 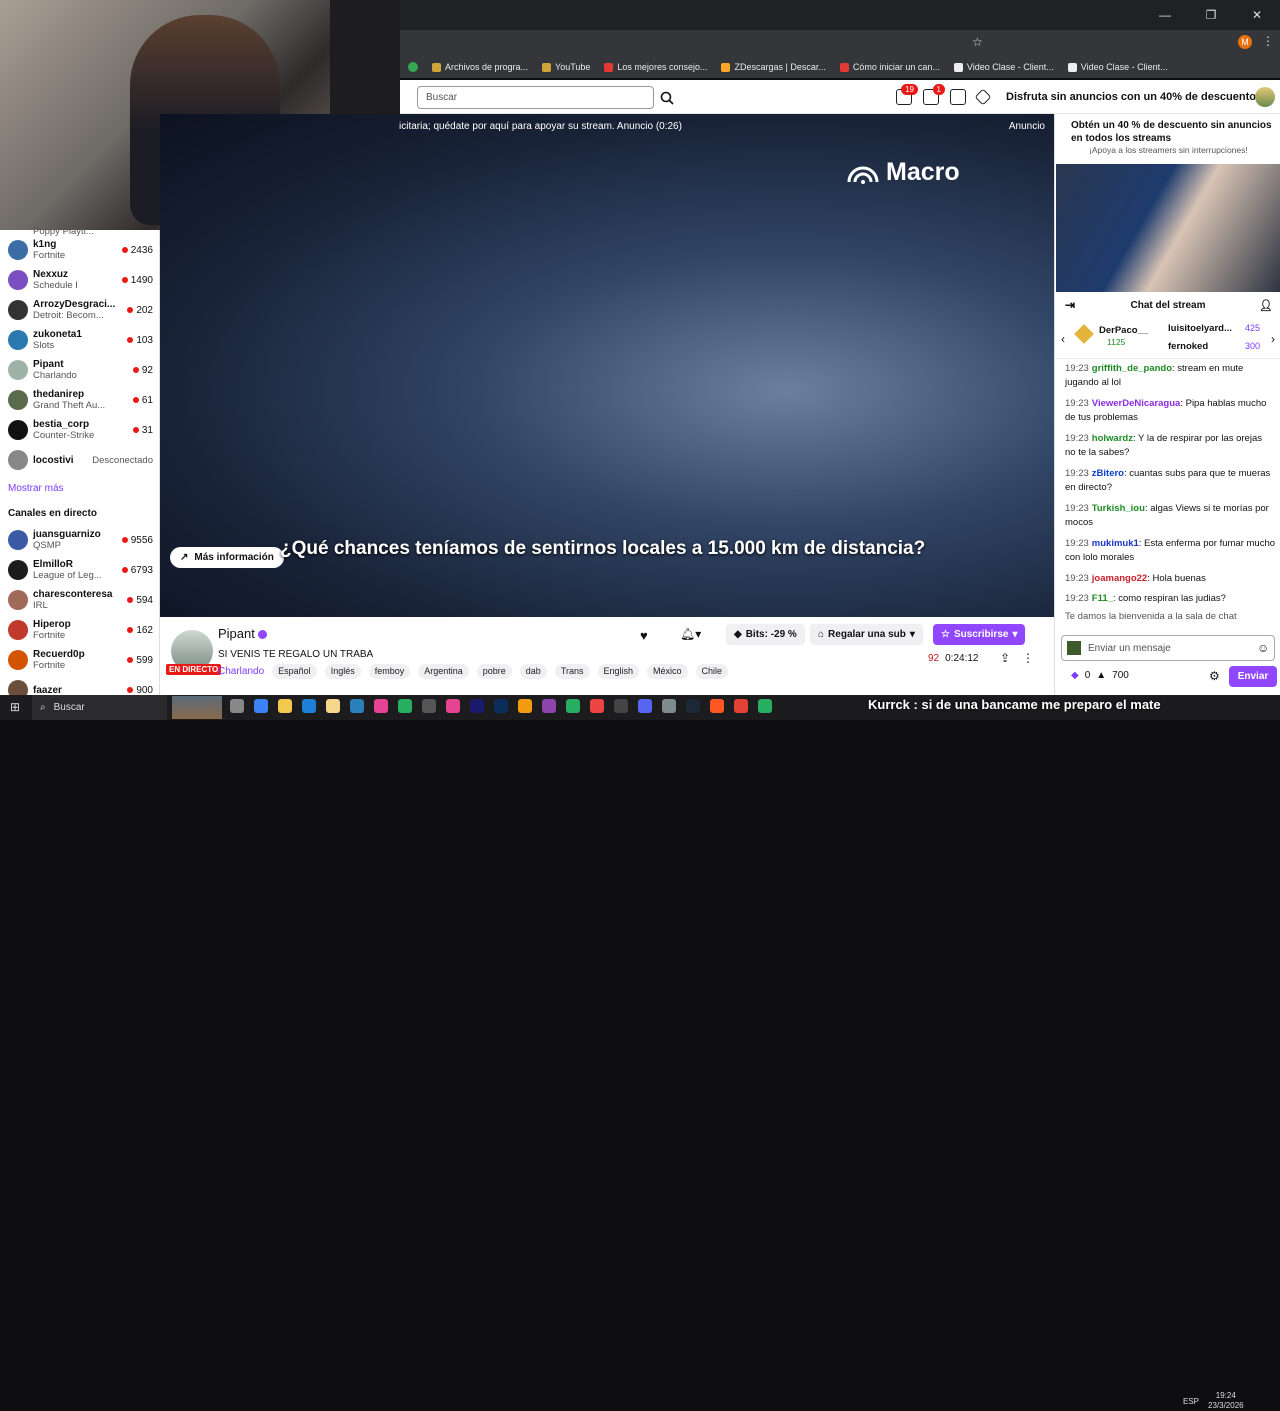 I want to click on tag-chip: pobre, so click(x=494, y=671).